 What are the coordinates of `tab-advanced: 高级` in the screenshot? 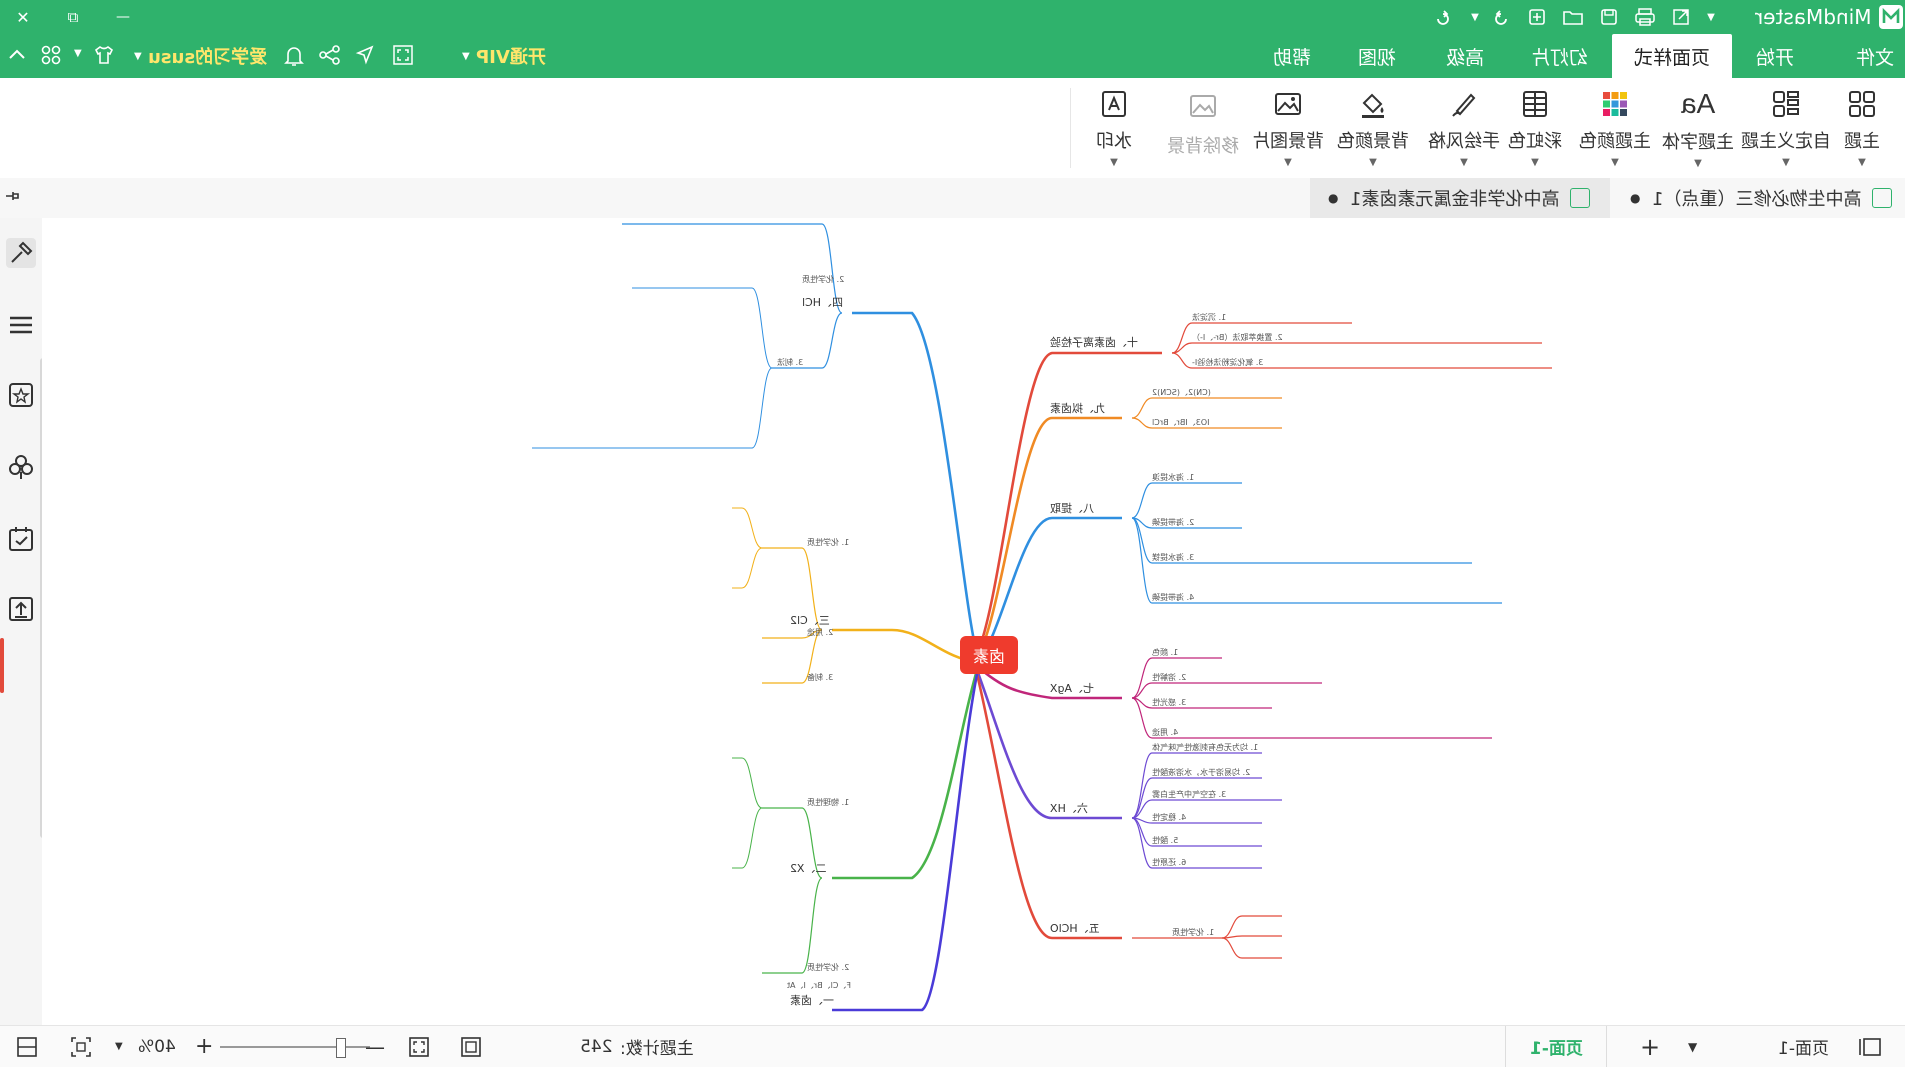 It's located at (1465, 56).